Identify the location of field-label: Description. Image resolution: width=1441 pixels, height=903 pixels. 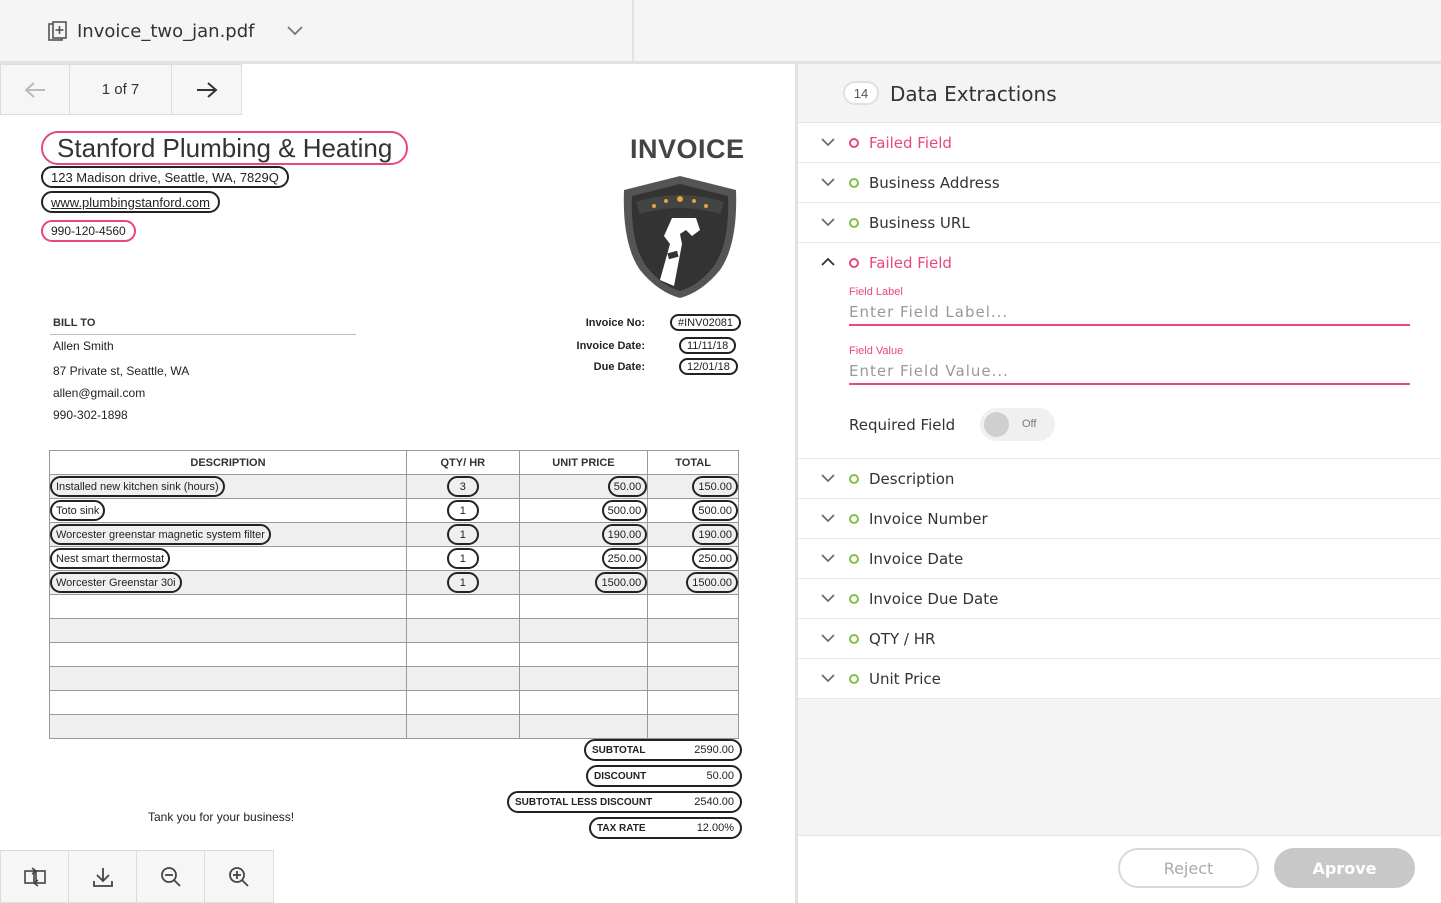
(912, 479).